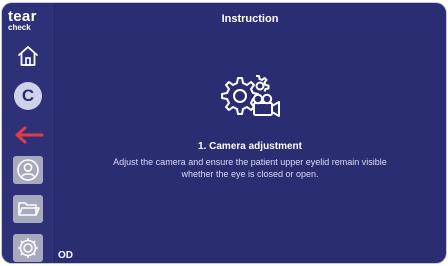 This screenshot has width=448, height=266. Describe the element at coordinates (249, 98) in the screenshot. I see `camera-adjust-icon` at that location.